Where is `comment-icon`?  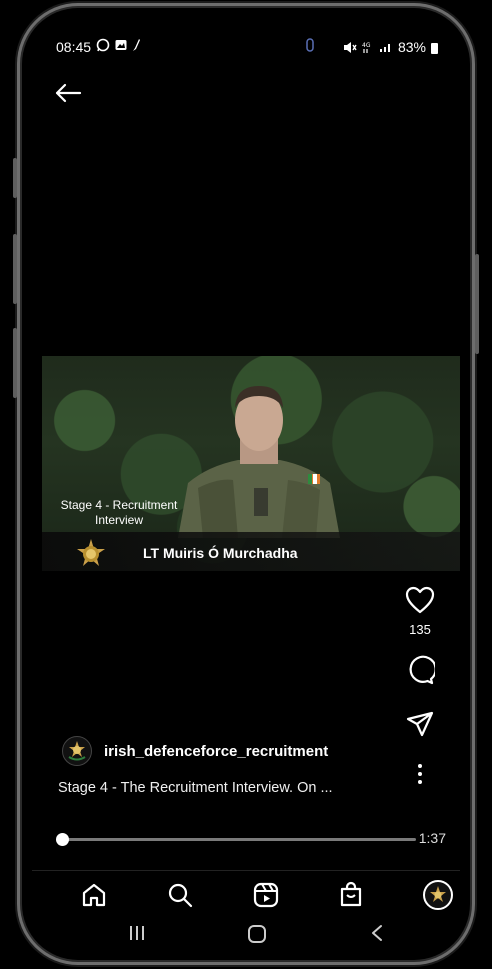
comment-icon is located at coordinates (421, 670).